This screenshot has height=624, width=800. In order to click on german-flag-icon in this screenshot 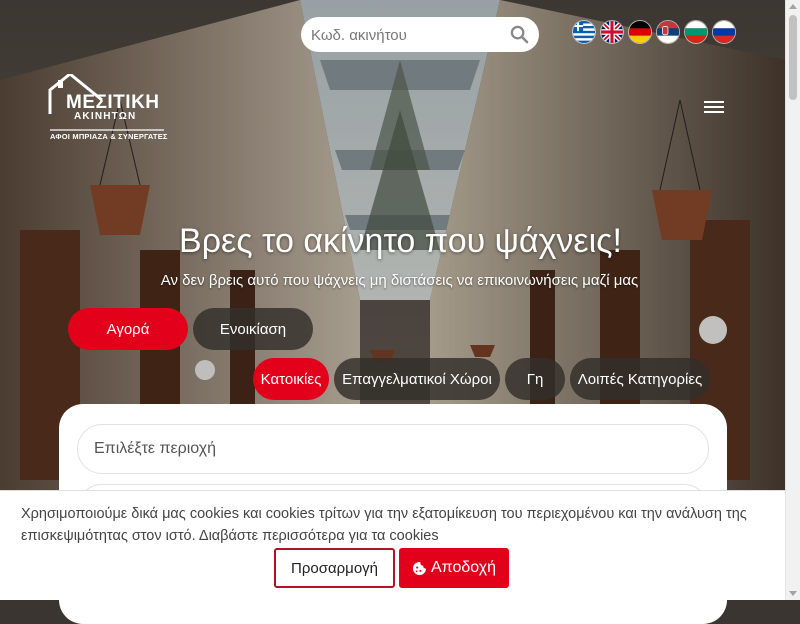, I will do `click(640, 32)`.